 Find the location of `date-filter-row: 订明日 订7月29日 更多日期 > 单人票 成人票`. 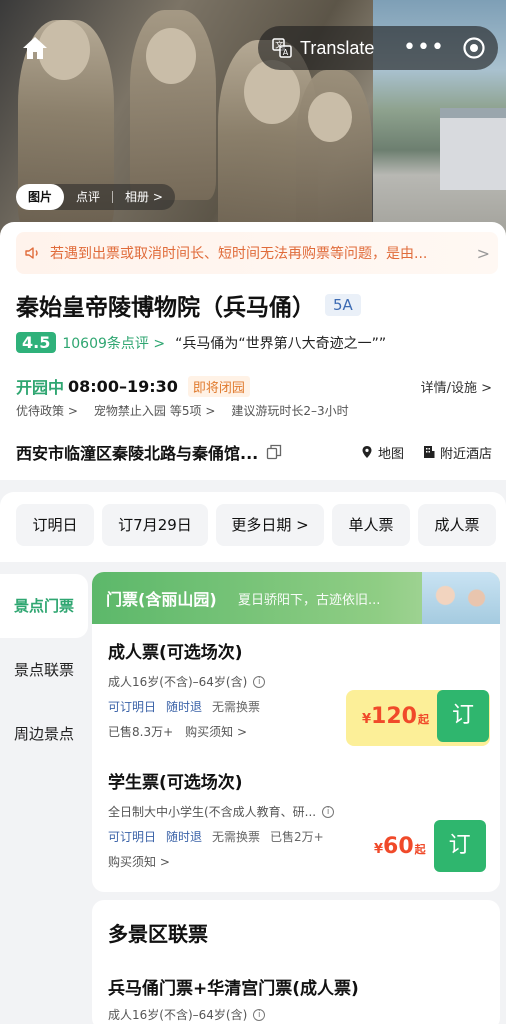

date-filter-row: 订明日 订7月29日 更多日期 > 单人票 成人票 is located at coordinates (253, 527).